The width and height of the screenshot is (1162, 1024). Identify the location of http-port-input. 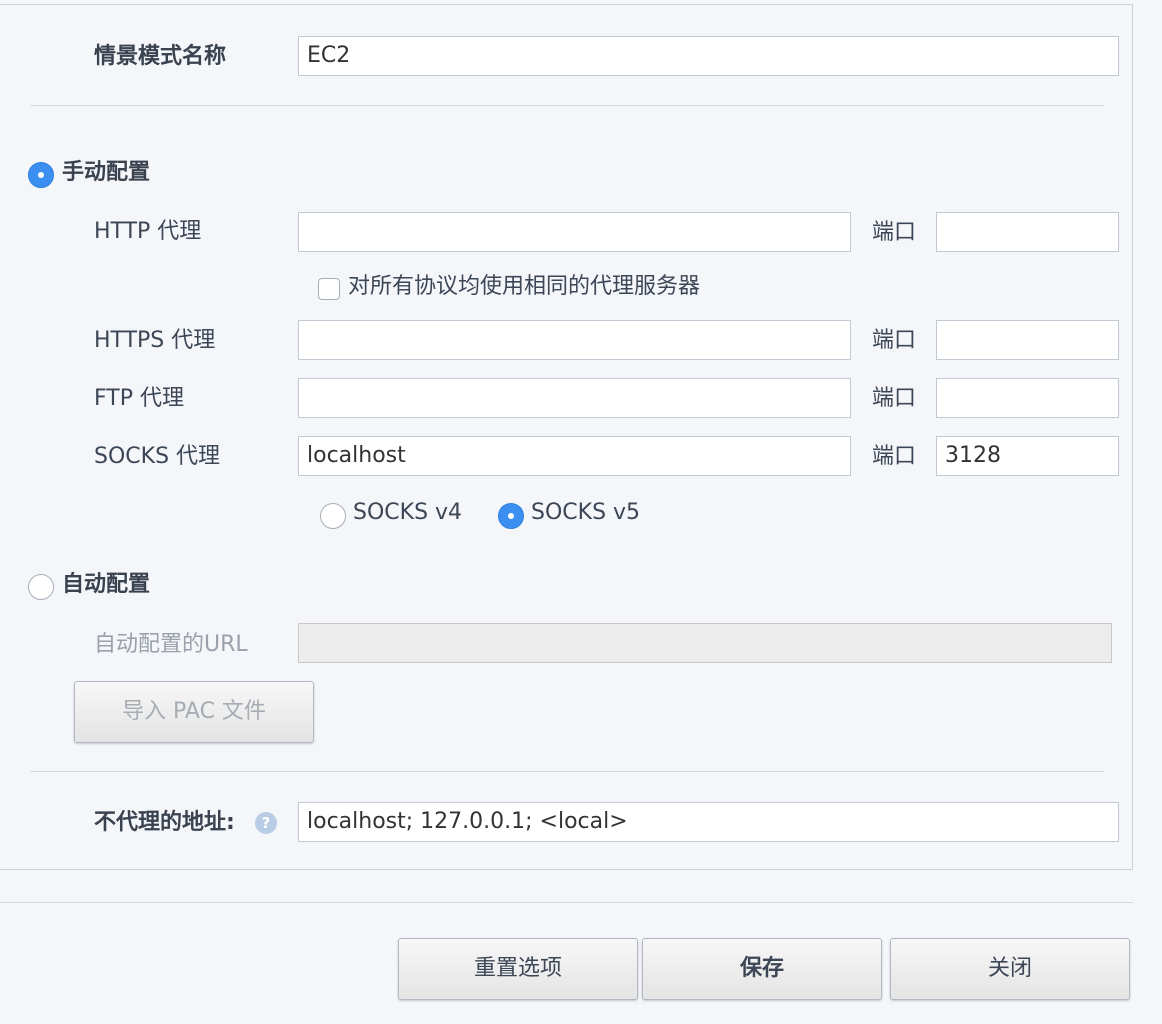
(1027, 232).